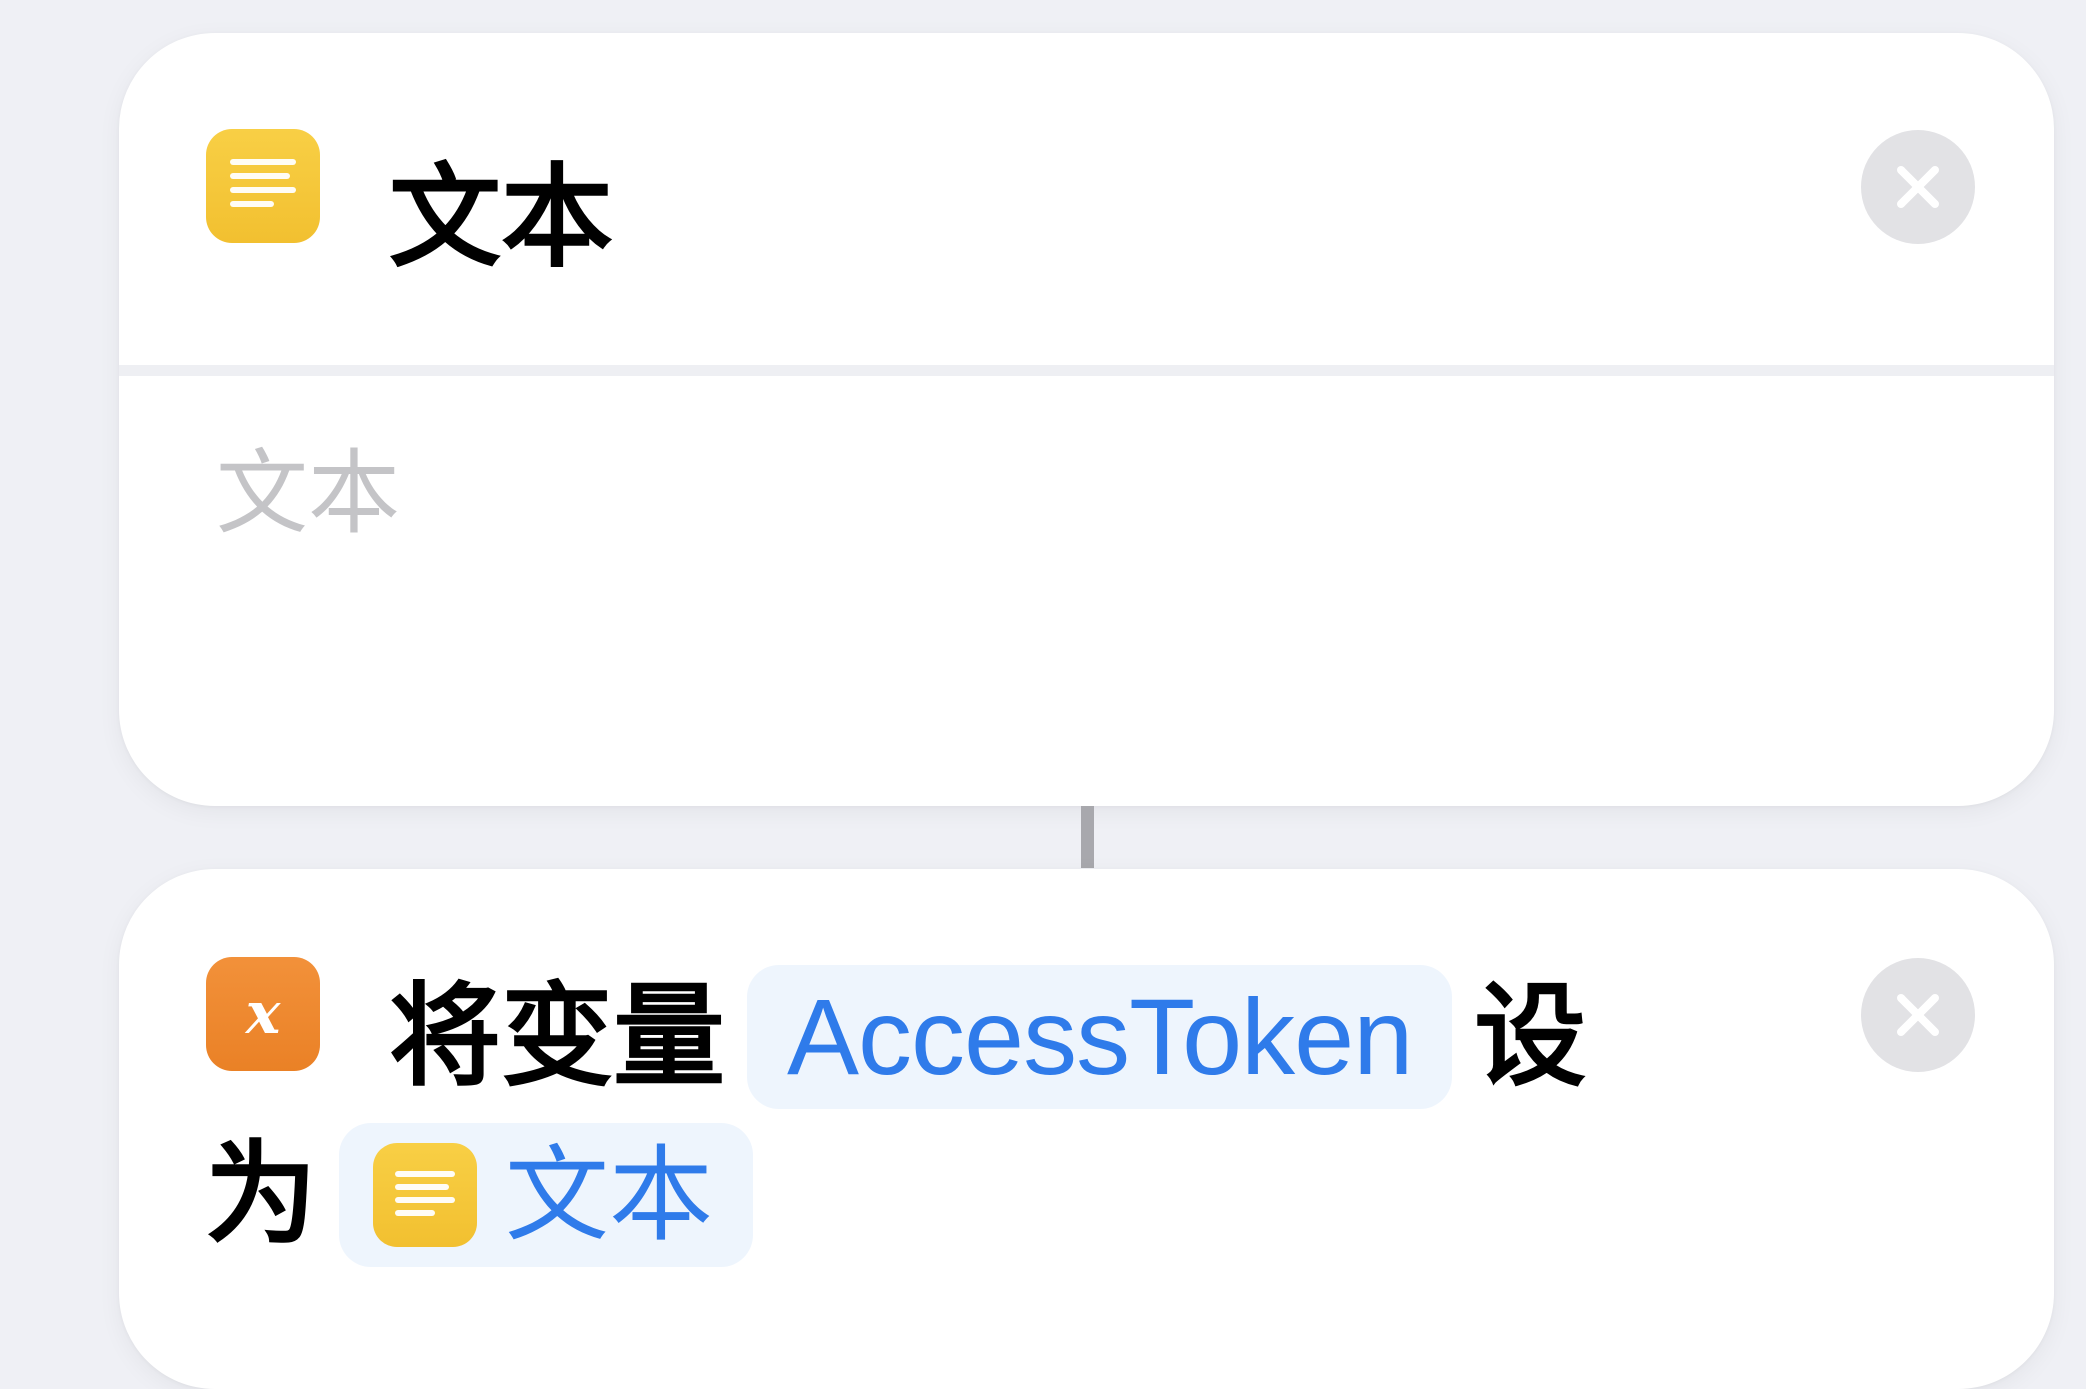 The width and height of the screenshot is (2086, 1389). What do you see at coordinates (1086, 370) in the screenshot?
I see `divider` at bounding box center [1086, 370].